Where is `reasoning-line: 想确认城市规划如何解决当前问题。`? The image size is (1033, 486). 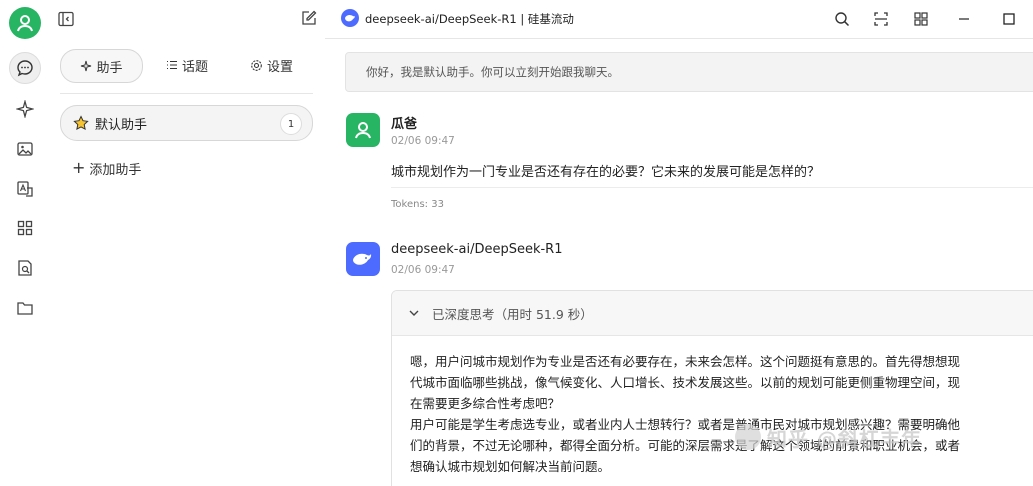 reasoning-line: 想确认城市规划如何解决当前问题。 is located at coordinates (510, 466).